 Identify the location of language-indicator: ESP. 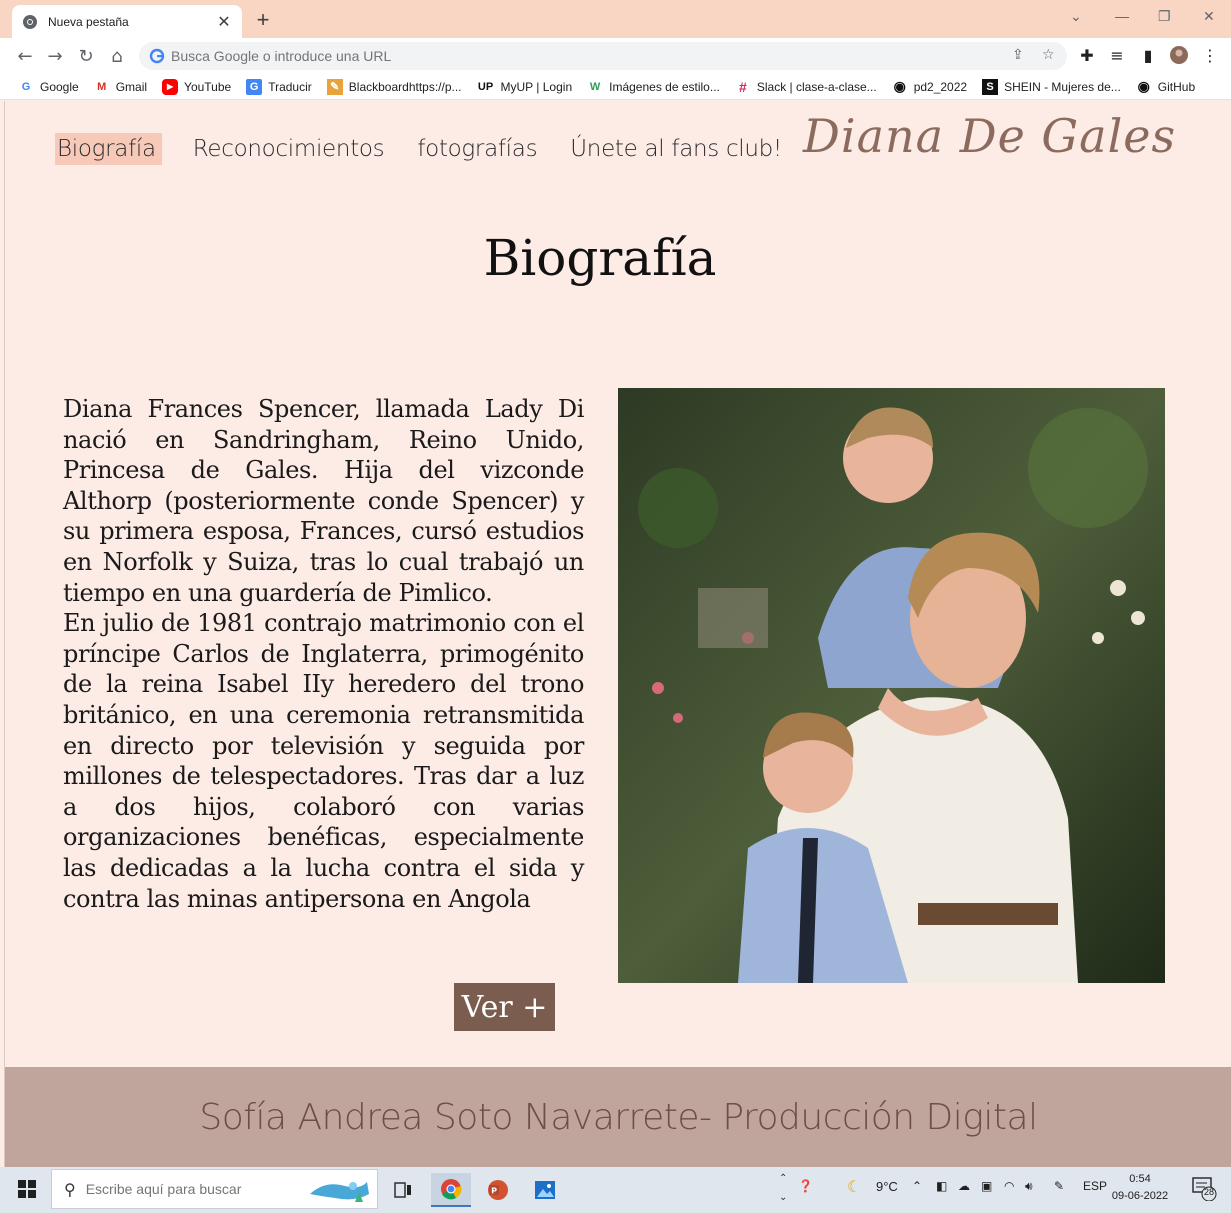
(1095, 1186).